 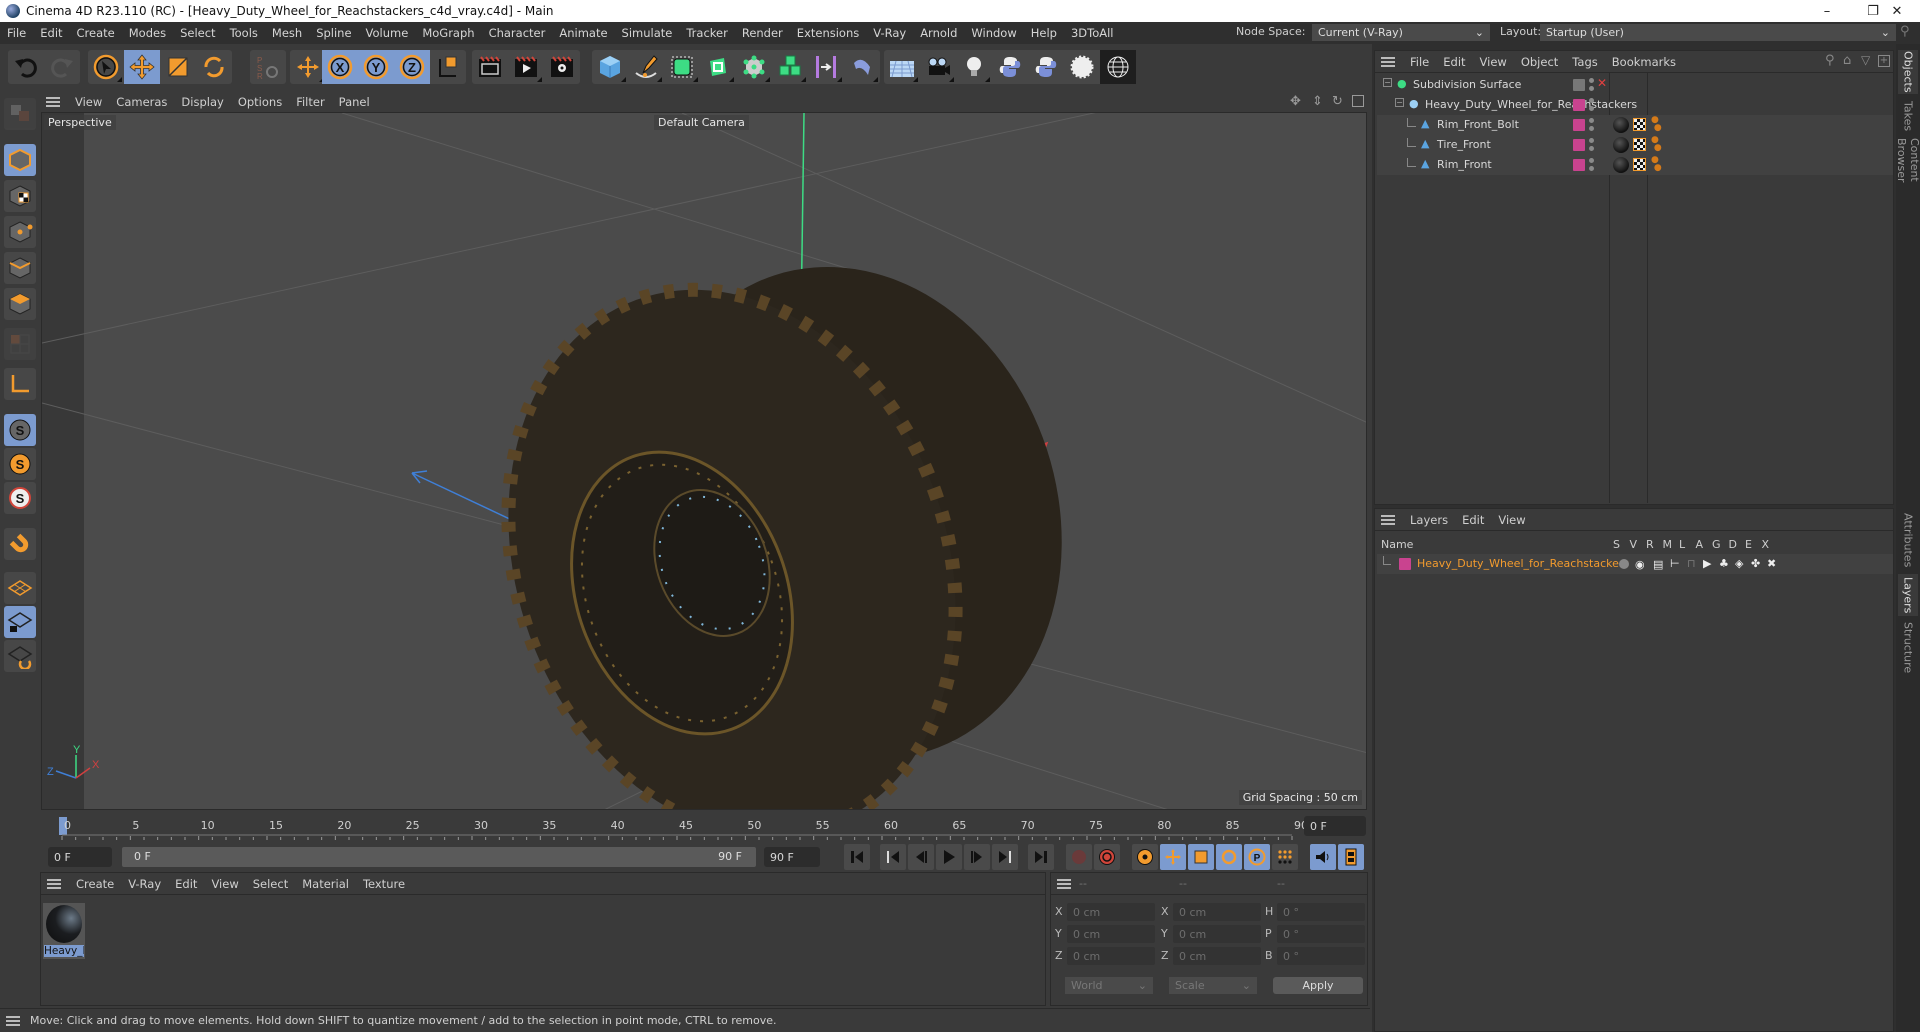 What do you see at coordinates (1041, 857) in the screenshot?
I see `go-to-end-button` at bounding box center [1041, 857].